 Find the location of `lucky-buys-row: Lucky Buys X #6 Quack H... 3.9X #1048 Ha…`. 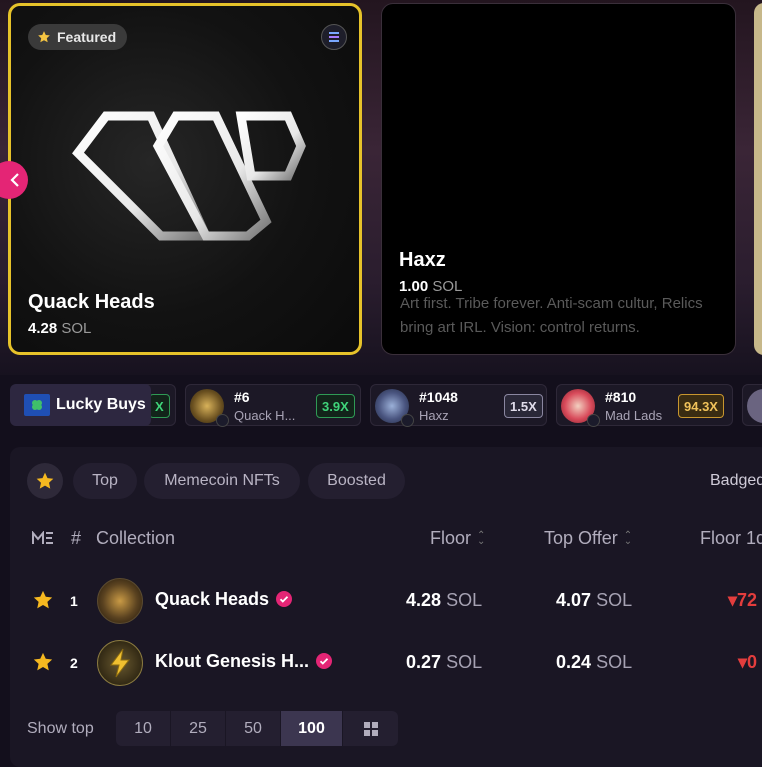

lucky-buys-row: Lucky Buys X #6 Quack H... 3.9X #1048 Ha… is located at coordinates (381, 406).